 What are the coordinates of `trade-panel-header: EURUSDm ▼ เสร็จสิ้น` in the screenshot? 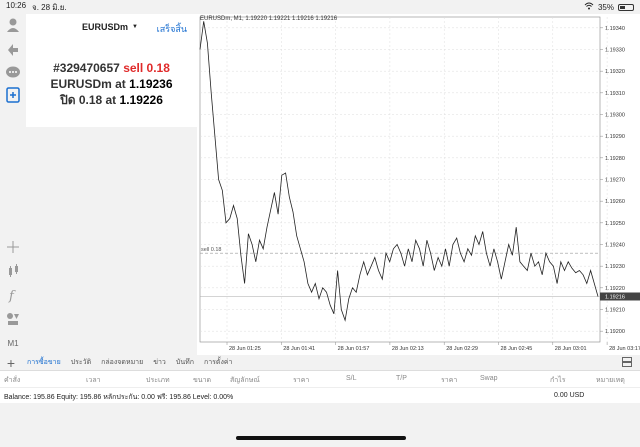 It's located at (111, 27).